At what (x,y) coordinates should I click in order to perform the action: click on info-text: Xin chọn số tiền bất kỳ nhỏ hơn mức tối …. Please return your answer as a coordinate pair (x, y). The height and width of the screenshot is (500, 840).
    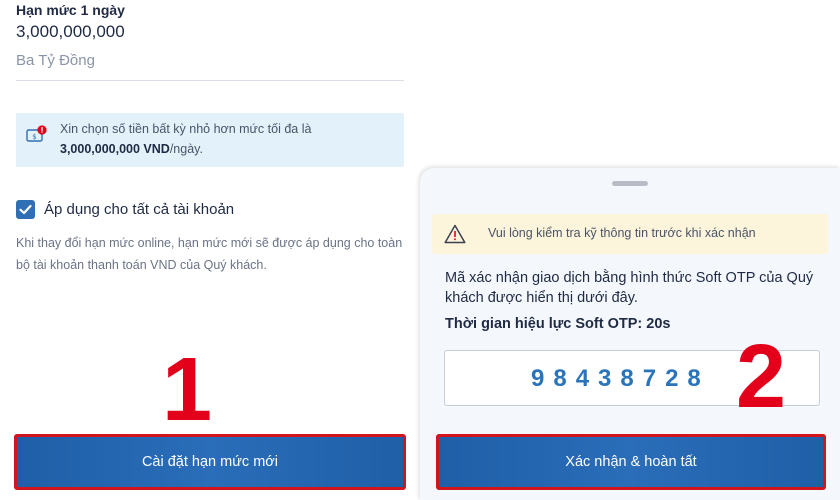
    Looking at the image, I should click on (186, 129).